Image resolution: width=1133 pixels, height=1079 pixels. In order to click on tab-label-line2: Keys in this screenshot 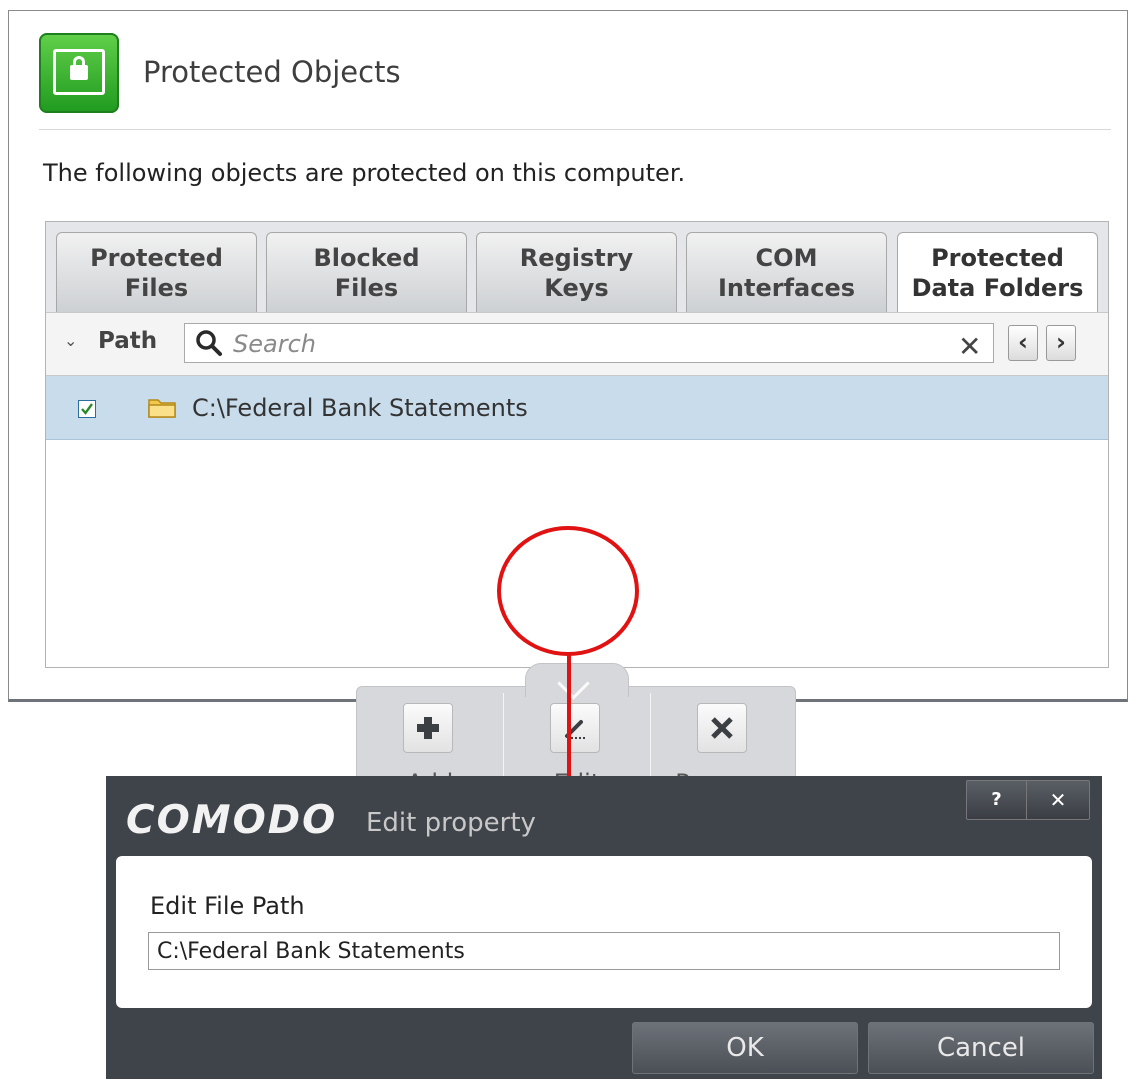, I will do `click(576, 288)`.